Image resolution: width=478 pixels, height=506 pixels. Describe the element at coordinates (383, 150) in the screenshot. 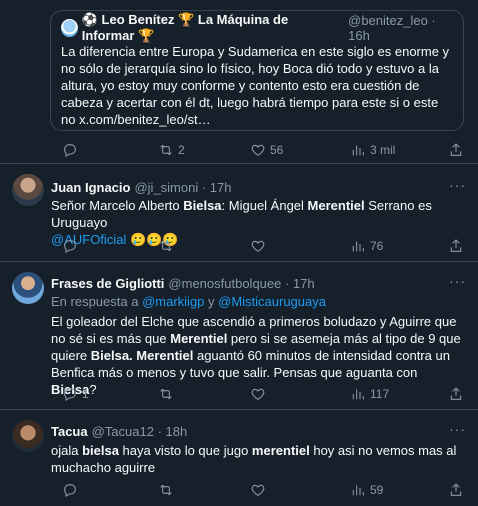

I see `views-count: 3 mil` at that location.